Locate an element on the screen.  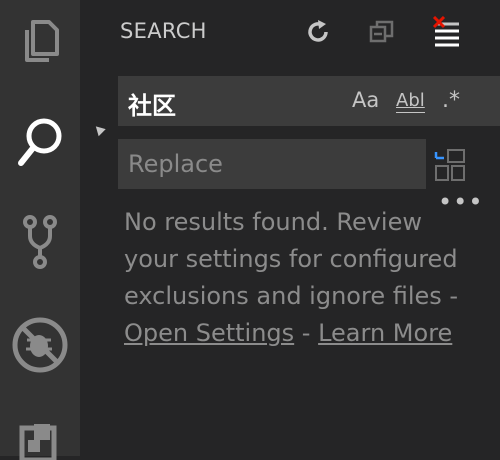
search-icon is located at coordinates (40, 143).